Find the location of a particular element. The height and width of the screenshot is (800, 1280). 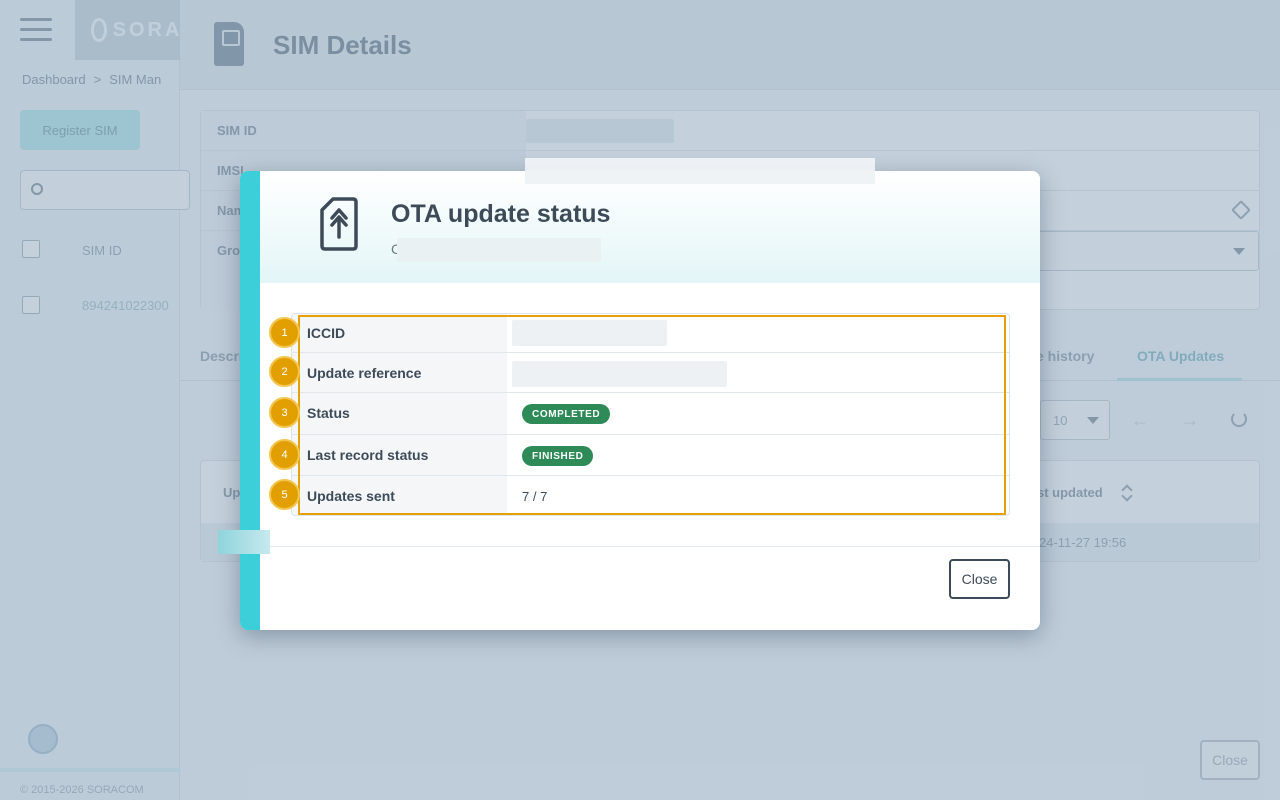

status-badge: COMPLETED is located at coordinates (566, 414).